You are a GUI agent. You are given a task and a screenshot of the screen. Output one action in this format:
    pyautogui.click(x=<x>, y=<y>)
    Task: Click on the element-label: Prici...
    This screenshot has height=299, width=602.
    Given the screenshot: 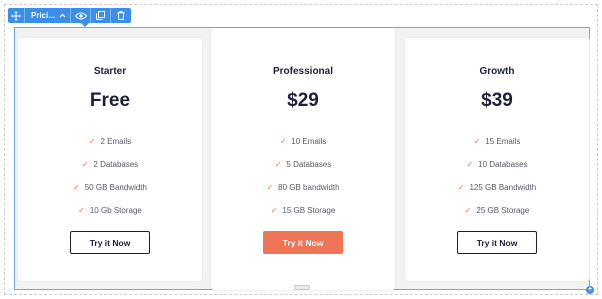 What is the action you would take?
    pyautogui.click(x=43, y=15)
    